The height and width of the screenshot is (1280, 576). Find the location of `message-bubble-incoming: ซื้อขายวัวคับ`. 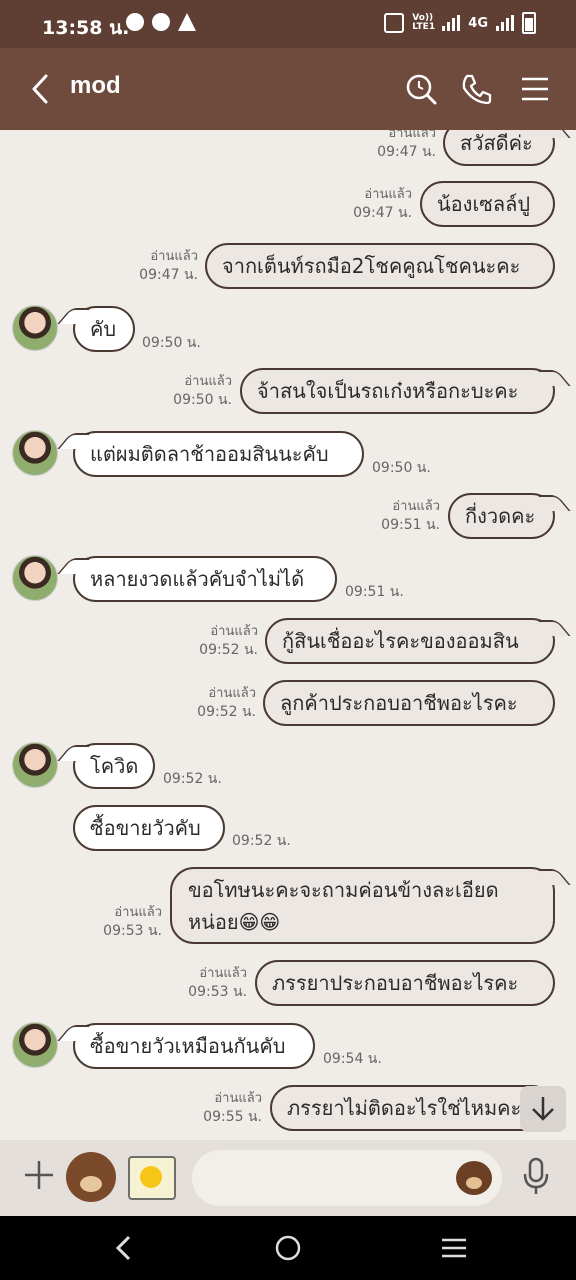

message-bubble-incoming: ซื้อขายวัวคับ is located at coordinates (149, 828).